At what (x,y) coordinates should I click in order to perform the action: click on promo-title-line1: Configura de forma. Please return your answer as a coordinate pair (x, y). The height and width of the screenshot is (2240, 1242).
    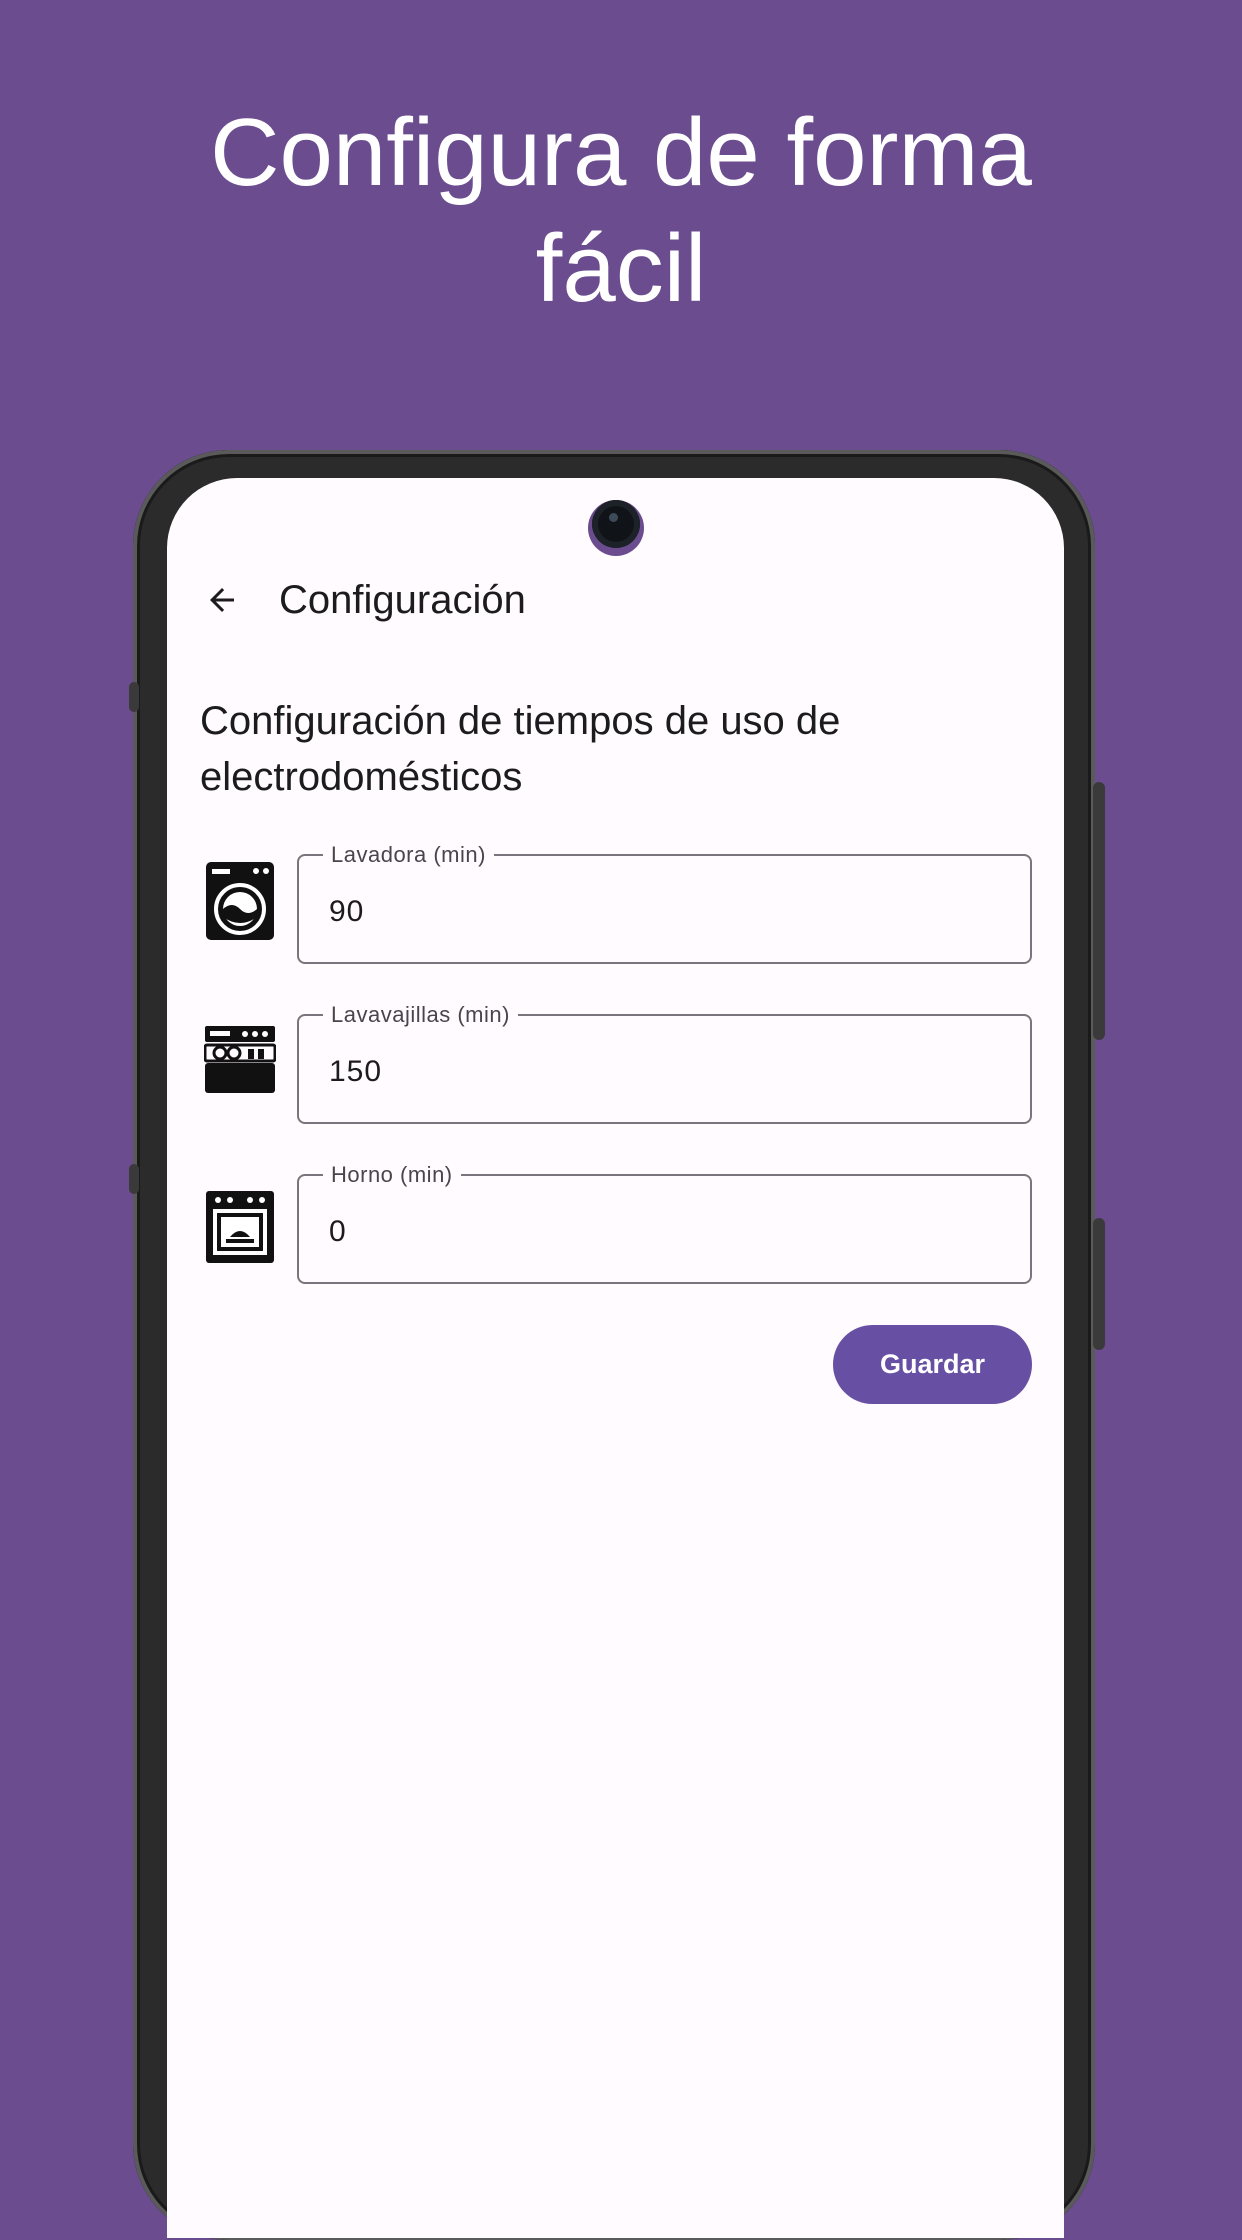
    Looking at the image, I should click on (621, 152).